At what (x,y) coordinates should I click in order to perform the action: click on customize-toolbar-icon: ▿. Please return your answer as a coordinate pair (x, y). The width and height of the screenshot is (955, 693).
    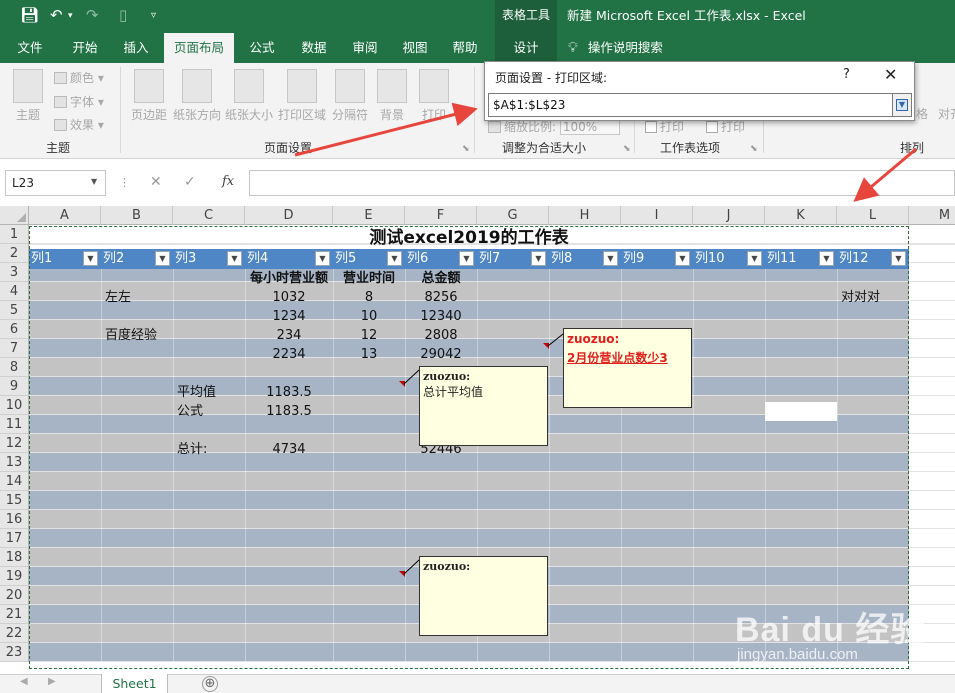
    Looking at the image, I should click on (153, 15).